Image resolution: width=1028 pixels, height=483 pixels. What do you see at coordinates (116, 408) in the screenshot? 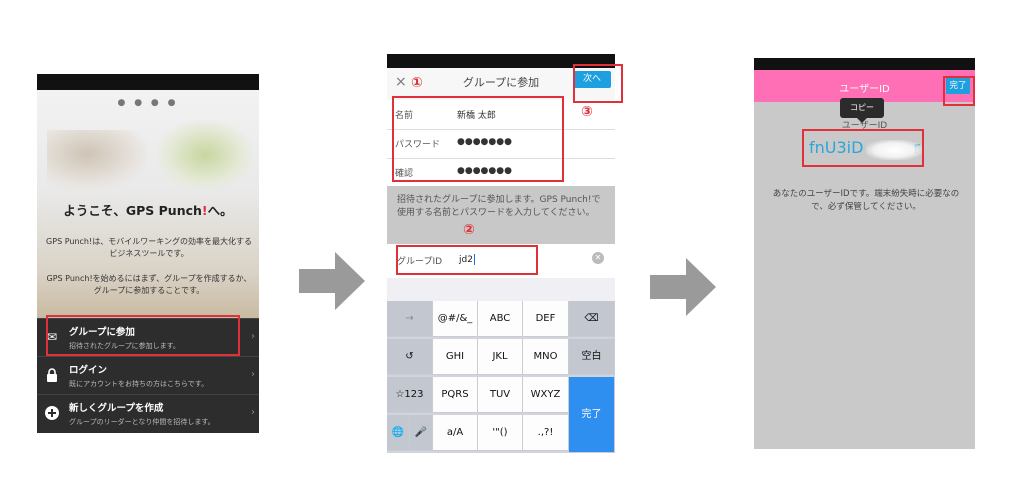
I see `menu-item-title: 新しくグループを作成` at bounding box center [116, 408].